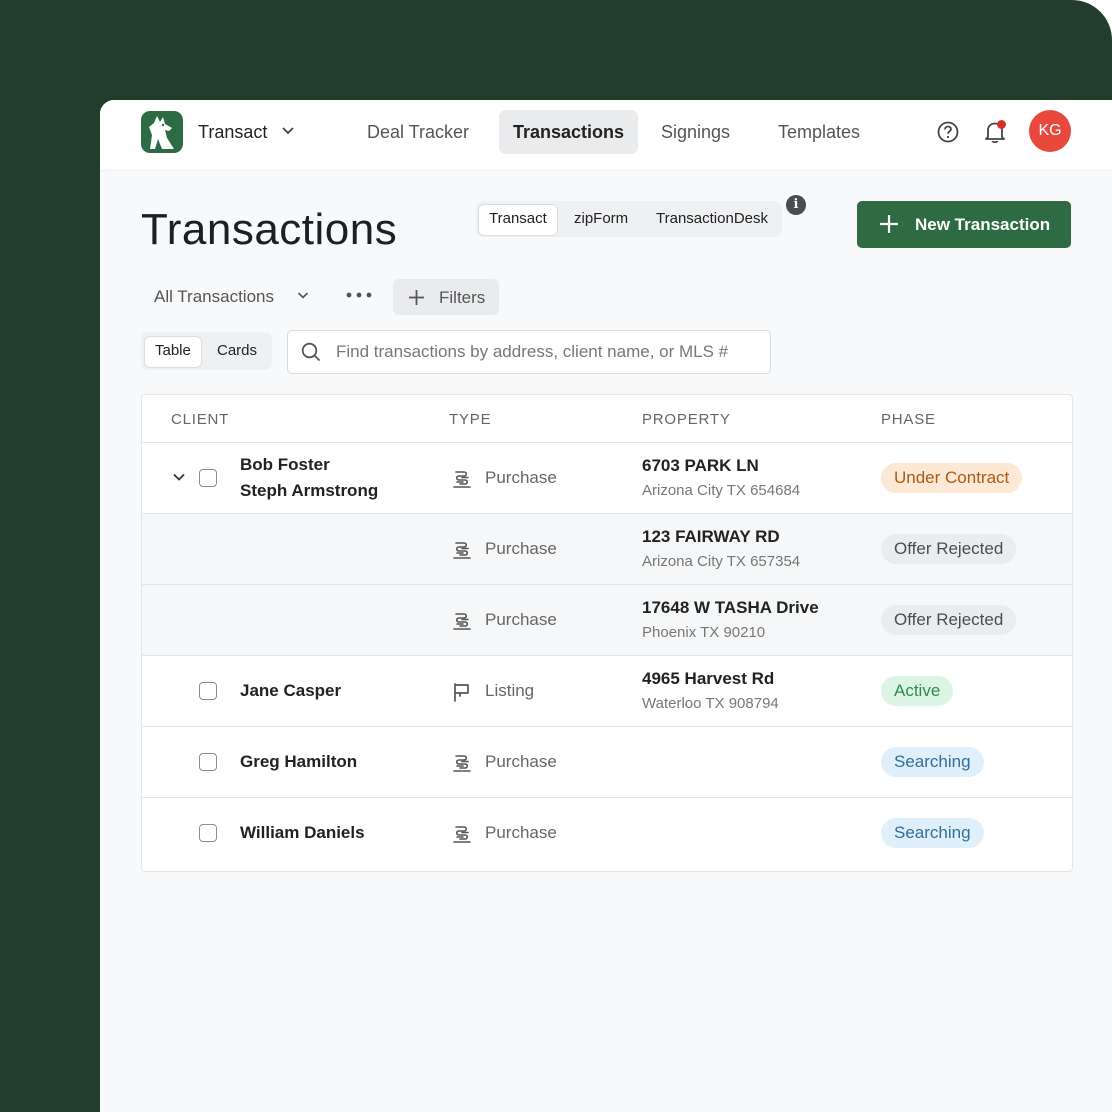 The image size is (1112, 1112). Describe the element at coordinates (462, 694) in the screenshot. I see `listing-flag-icon` at that location.